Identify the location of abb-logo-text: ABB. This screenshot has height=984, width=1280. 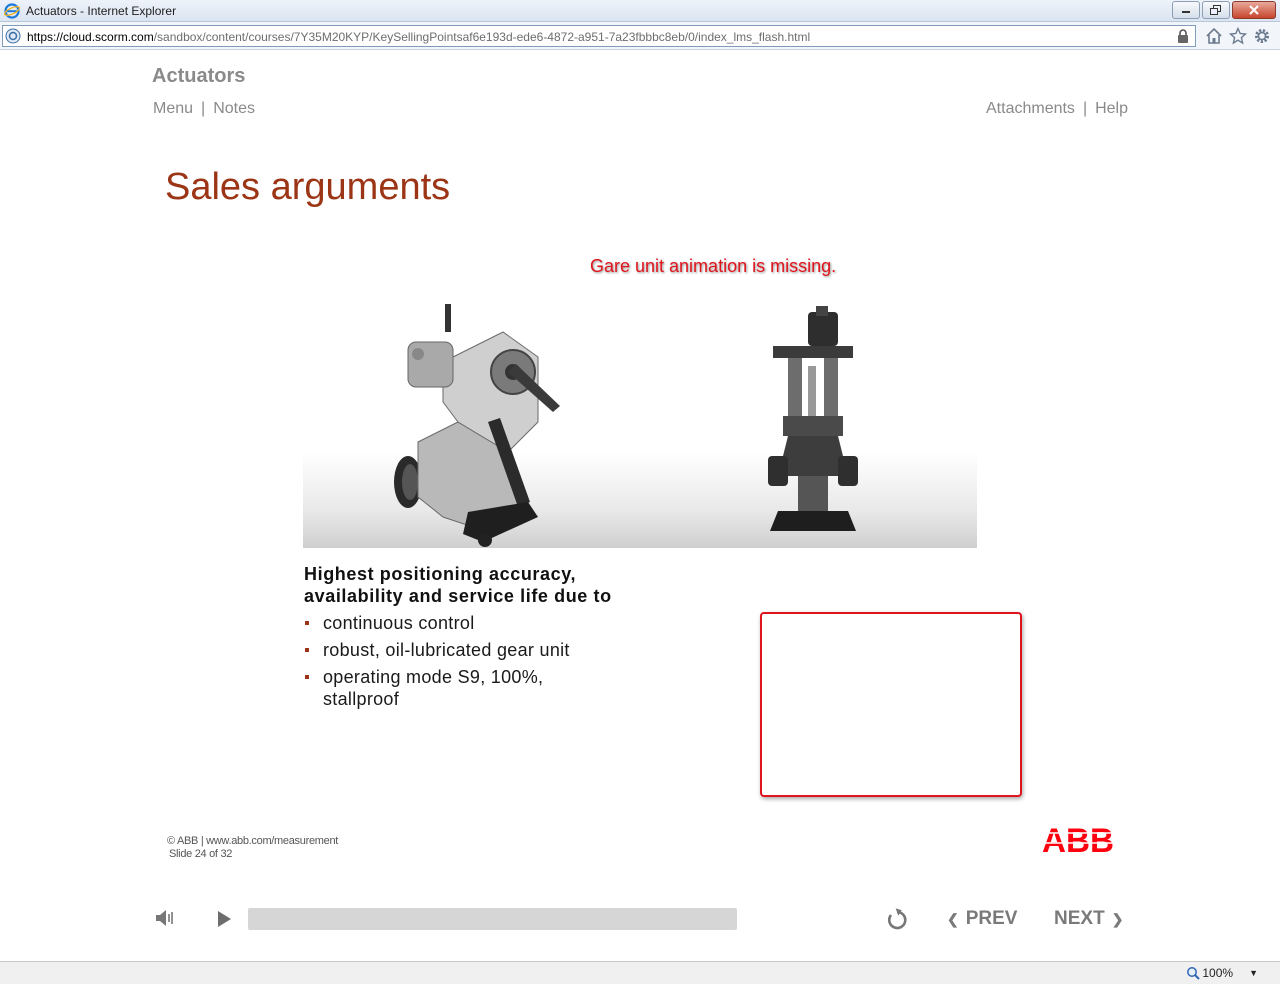
(1078, 839).